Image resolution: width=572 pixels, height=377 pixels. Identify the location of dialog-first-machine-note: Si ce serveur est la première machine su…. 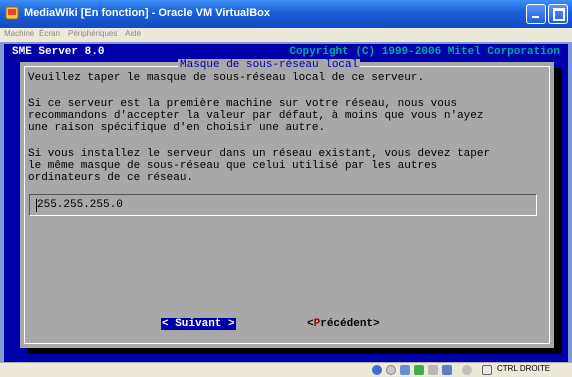
(256, 116).